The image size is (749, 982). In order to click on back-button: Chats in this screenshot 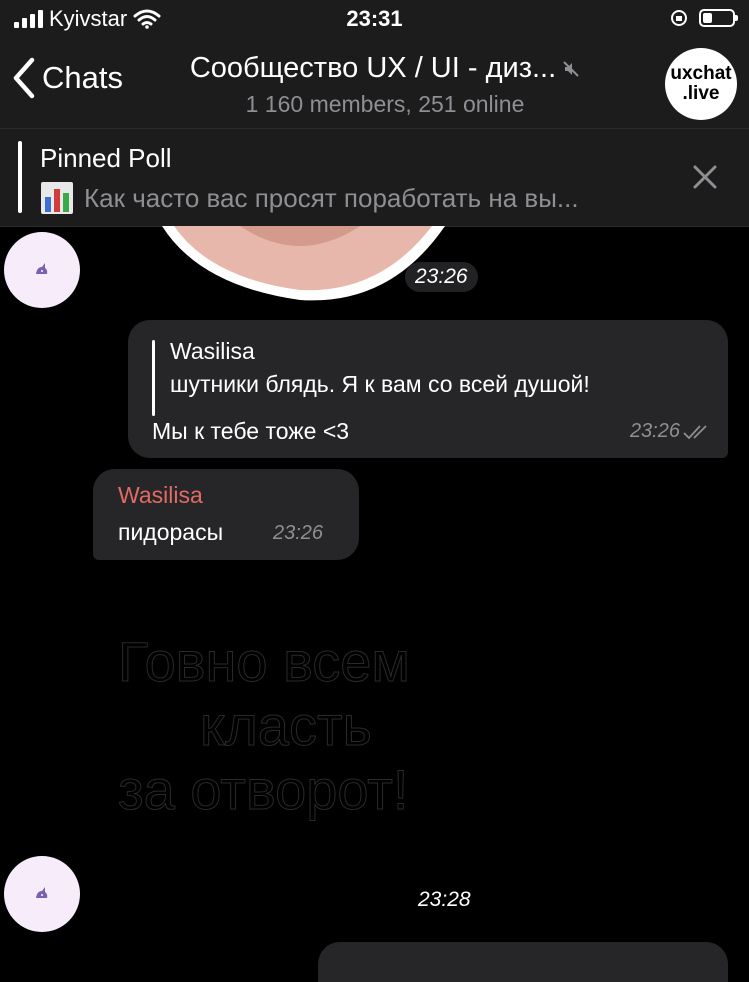, I will do `click(66, 78)`.